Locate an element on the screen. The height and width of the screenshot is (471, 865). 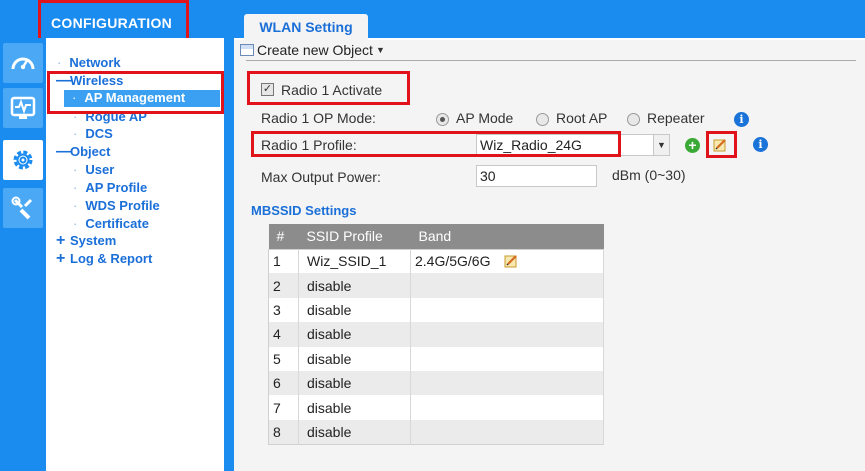
column-header-number: # is located at coordinates (283, 236).